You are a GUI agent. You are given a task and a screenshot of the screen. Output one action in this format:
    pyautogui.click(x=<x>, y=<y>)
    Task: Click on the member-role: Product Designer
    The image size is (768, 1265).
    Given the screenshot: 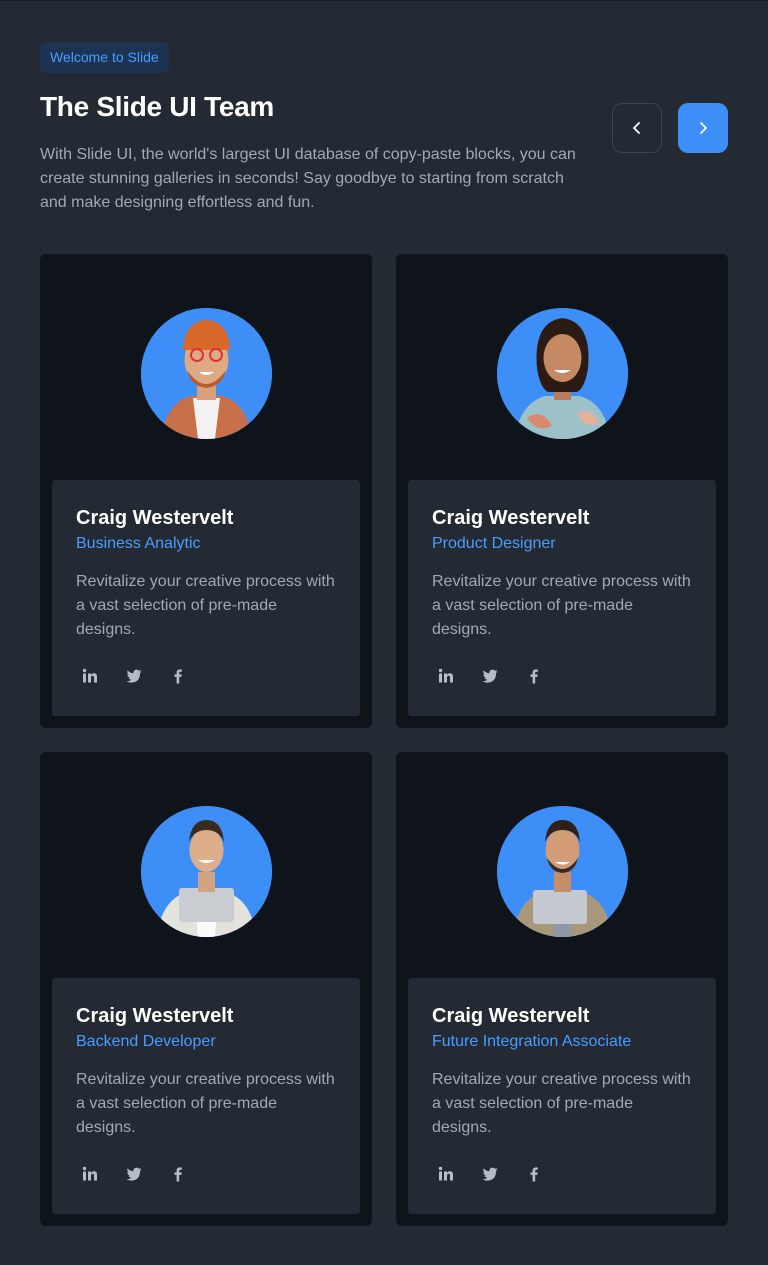 What is the action you would take?
    pyautogui.click(x=494, y=543)
    